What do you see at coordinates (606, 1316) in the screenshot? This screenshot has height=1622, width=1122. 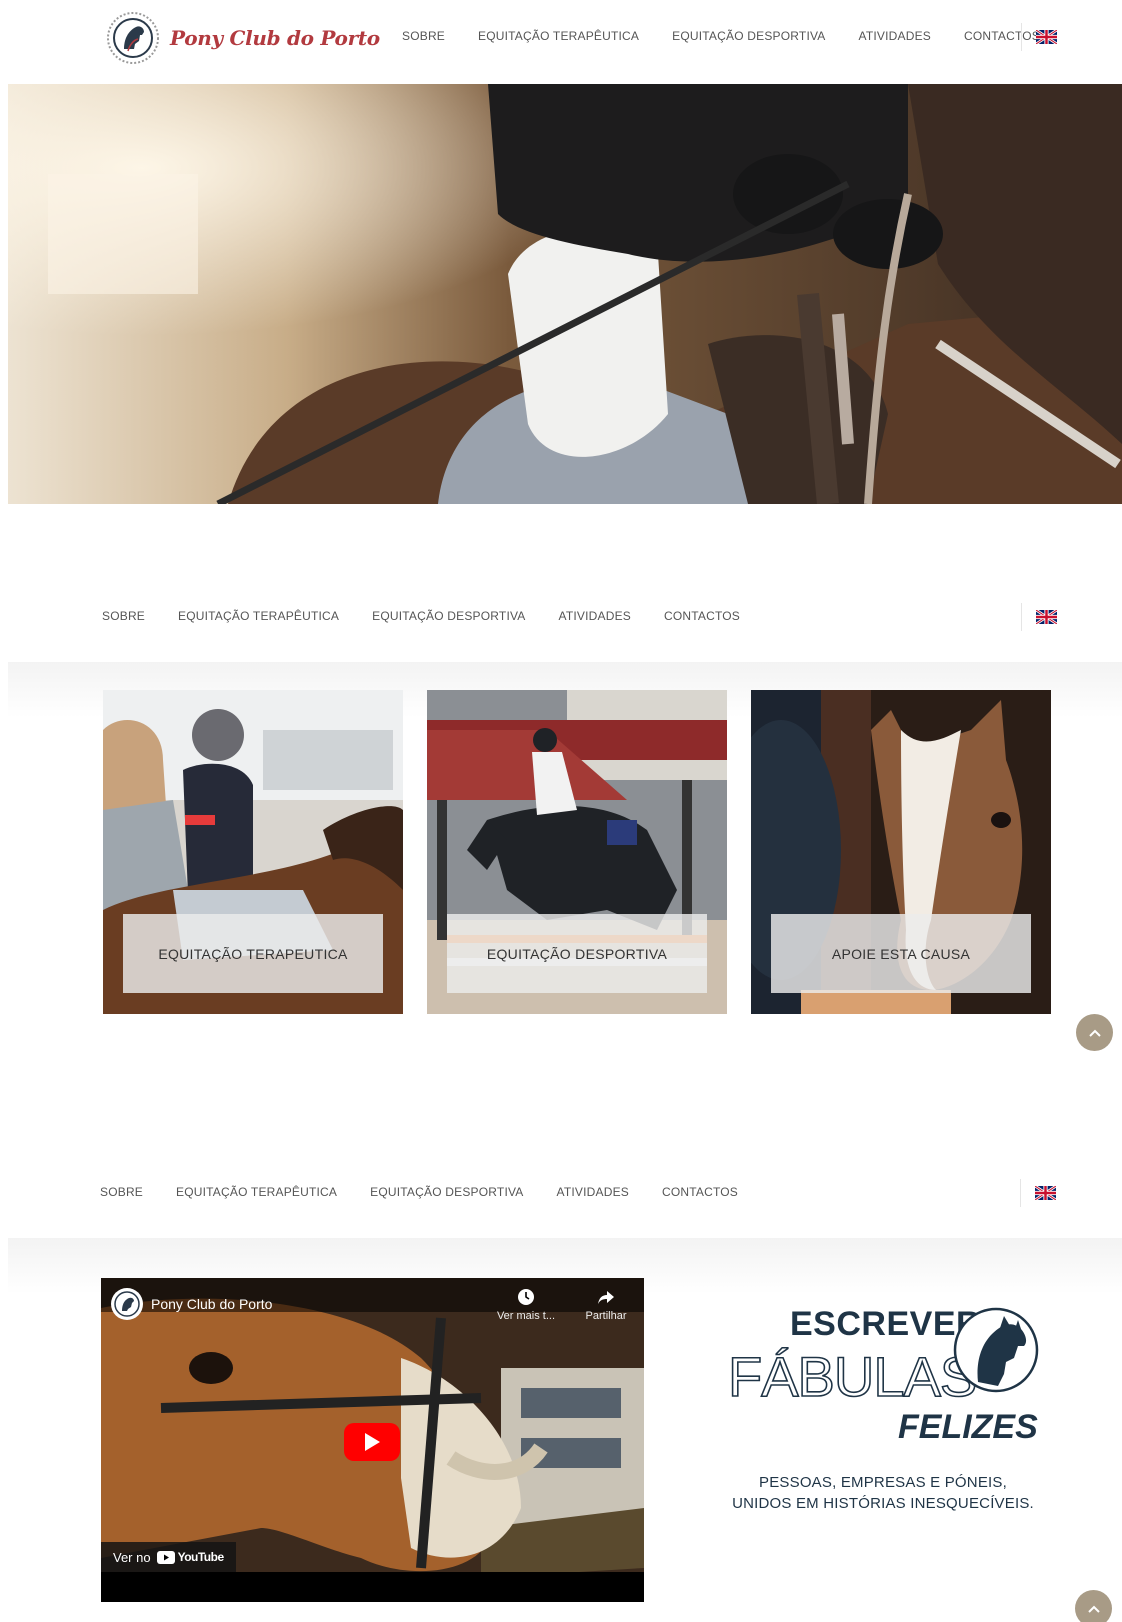 I see `share-label: Partilhar` at bounding box center [606, 1316].